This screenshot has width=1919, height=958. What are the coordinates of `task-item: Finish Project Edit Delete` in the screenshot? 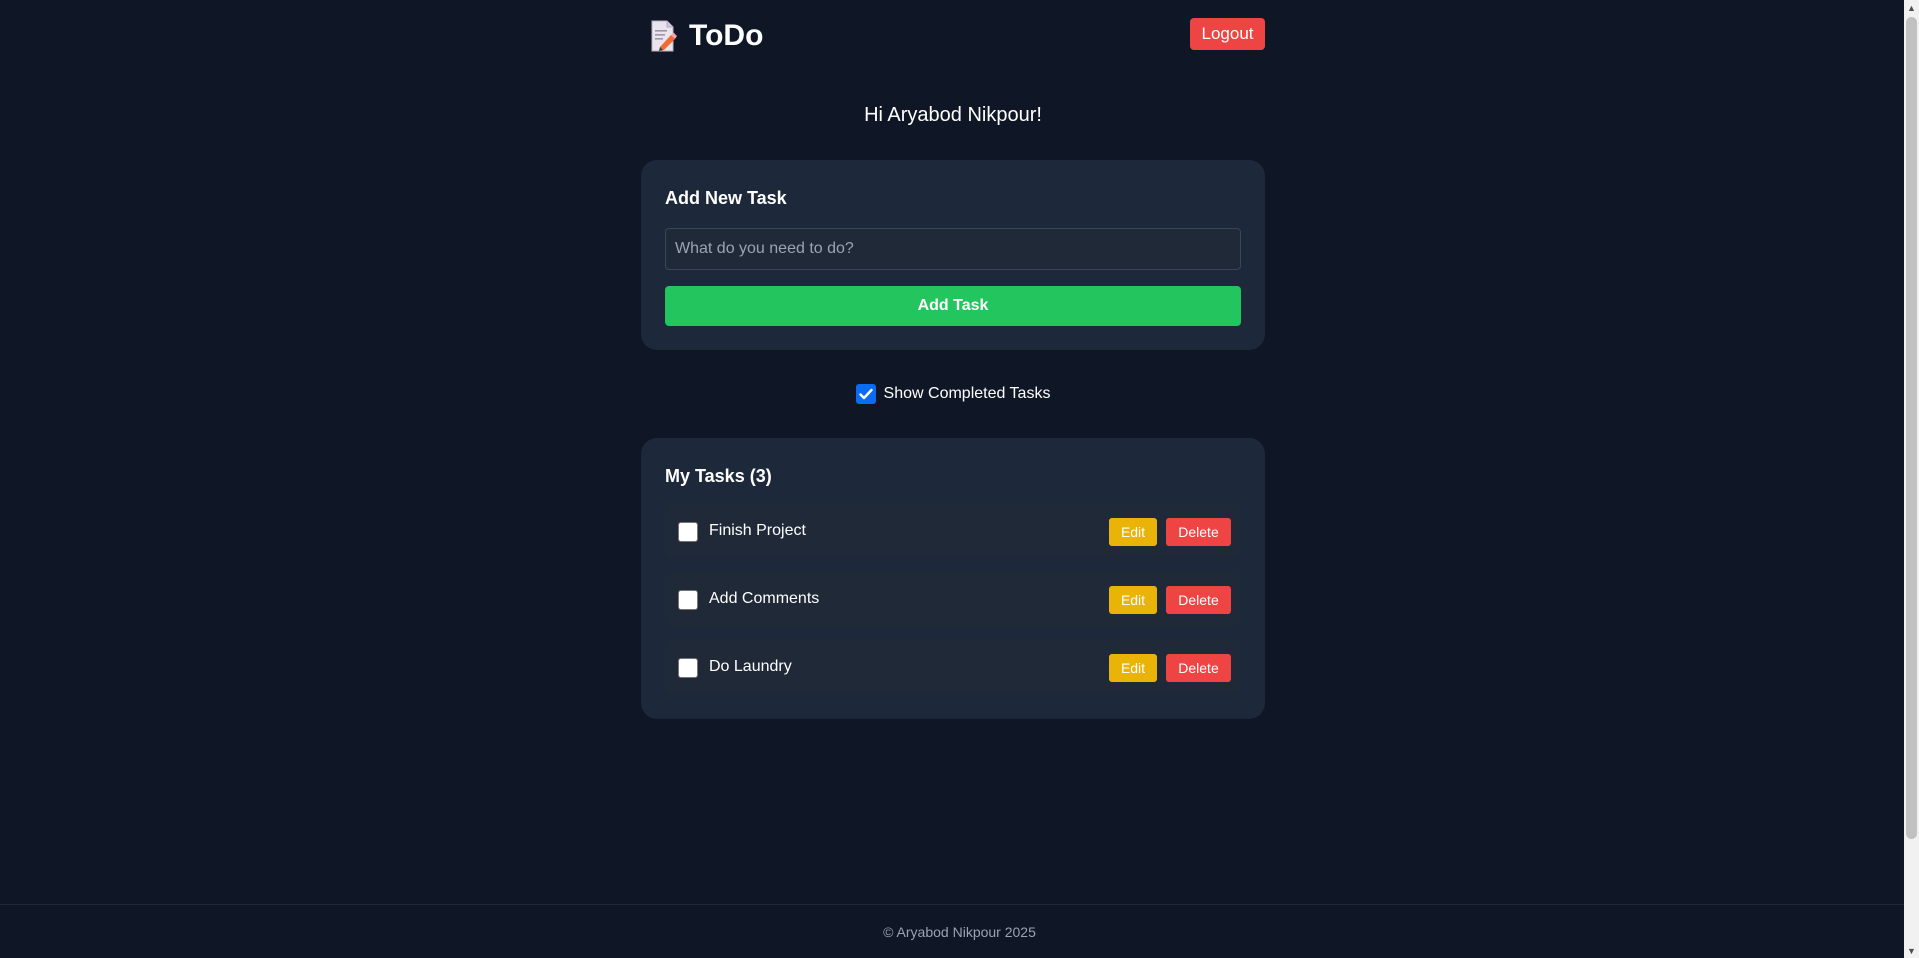 It's located at (953, 531).